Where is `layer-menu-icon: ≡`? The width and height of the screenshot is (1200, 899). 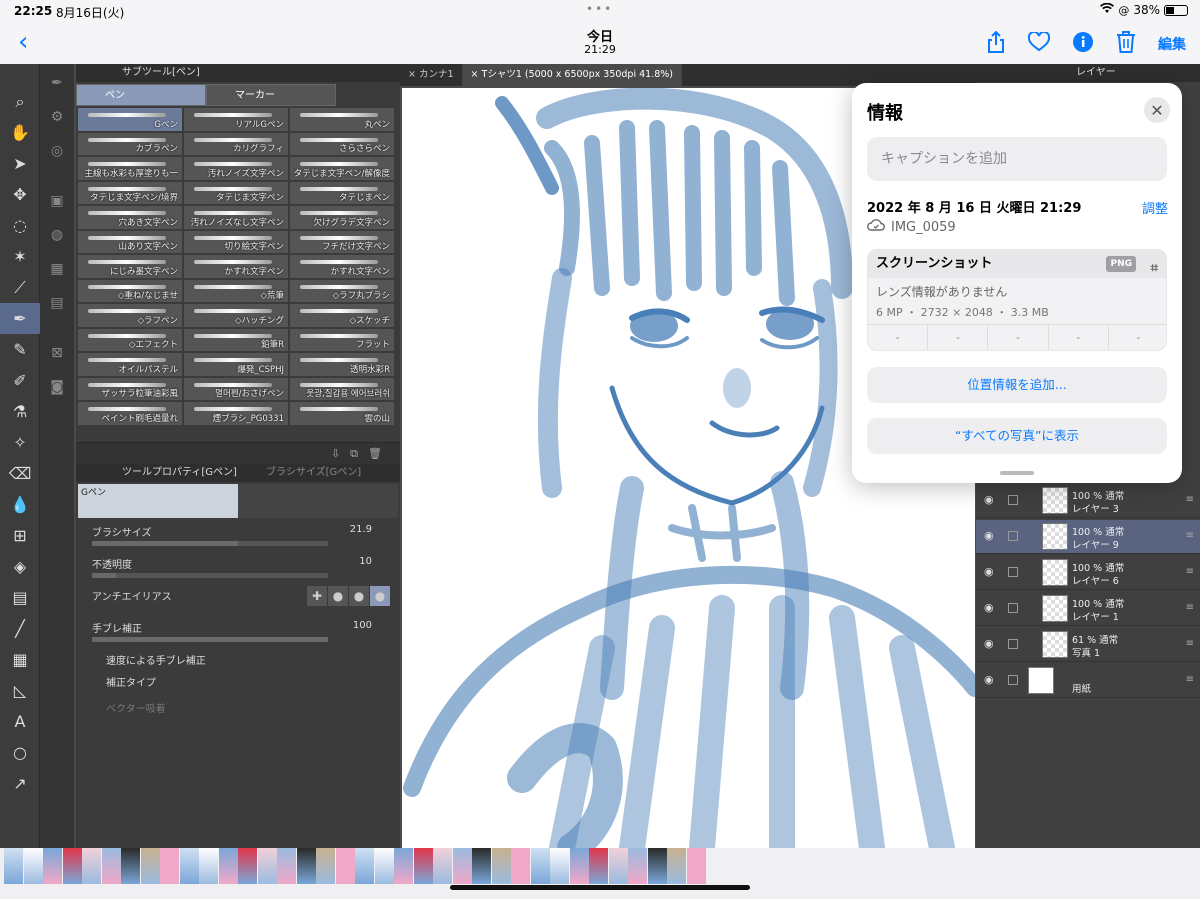 layer-menu-icon: ≡ is located at coordinates (1189, 607).